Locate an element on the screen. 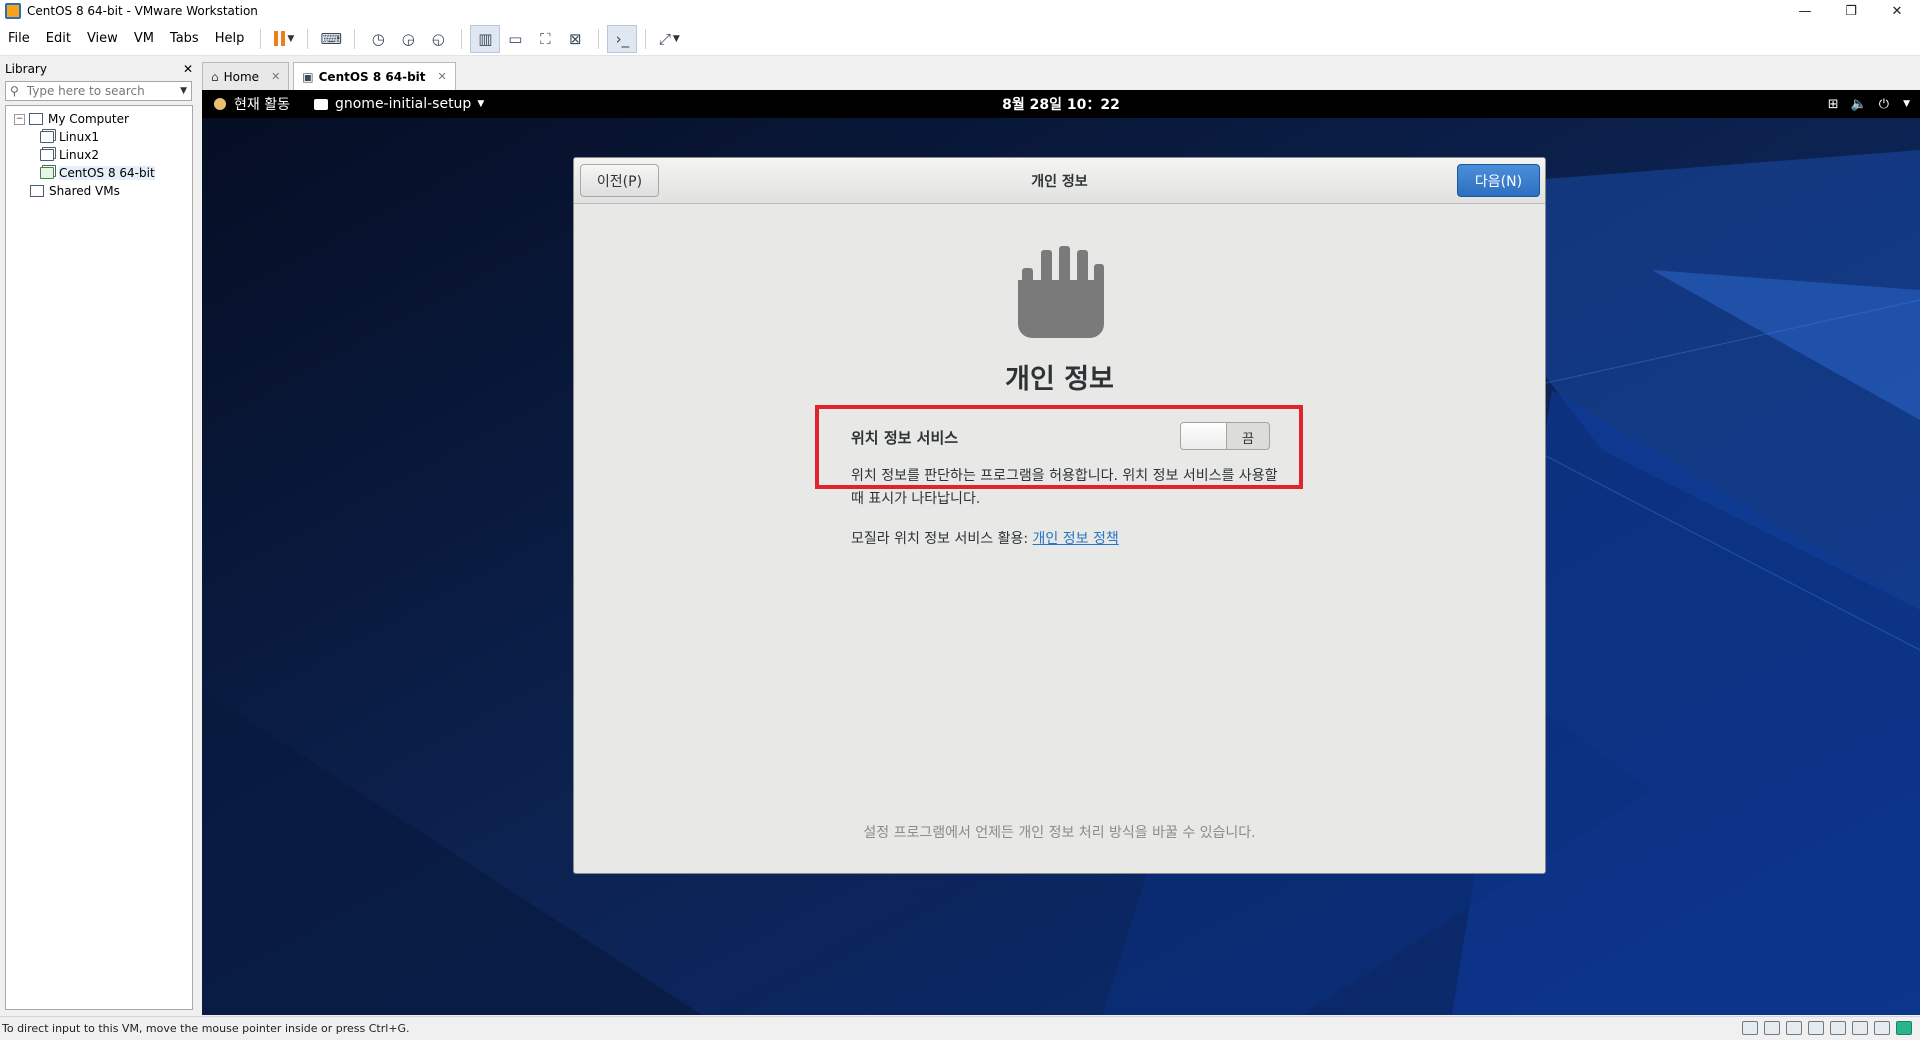  library-search-placeholder: Type here to search is located at coordinates (85, 91).